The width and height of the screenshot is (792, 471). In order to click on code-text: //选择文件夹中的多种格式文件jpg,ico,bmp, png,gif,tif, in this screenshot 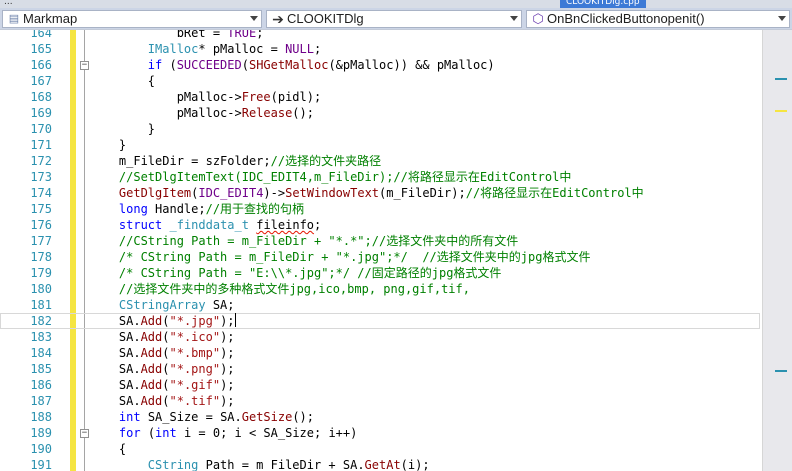, I will do `click(280, 289)`.